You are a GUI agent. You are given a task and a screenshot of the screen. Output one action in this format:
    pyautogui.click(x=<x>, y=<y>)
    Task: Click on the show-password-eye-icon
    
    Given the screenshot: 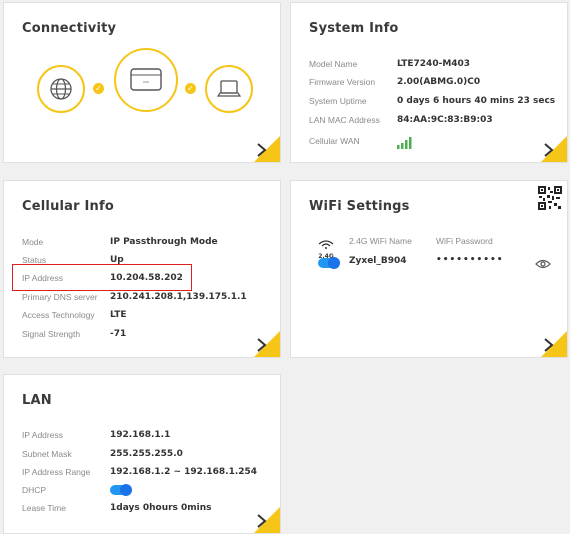 What is the action you would take?
    pyautogui.click(x=543, y=264)
    